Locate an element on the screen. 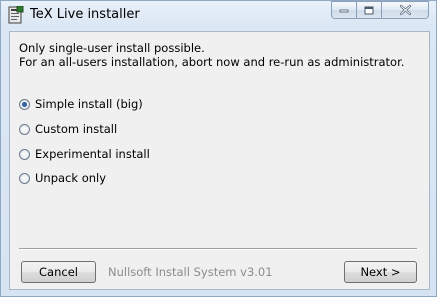 Image resolution: width=437 pixels, height=297 pixels. close-button is located at coordinates (405, 10).